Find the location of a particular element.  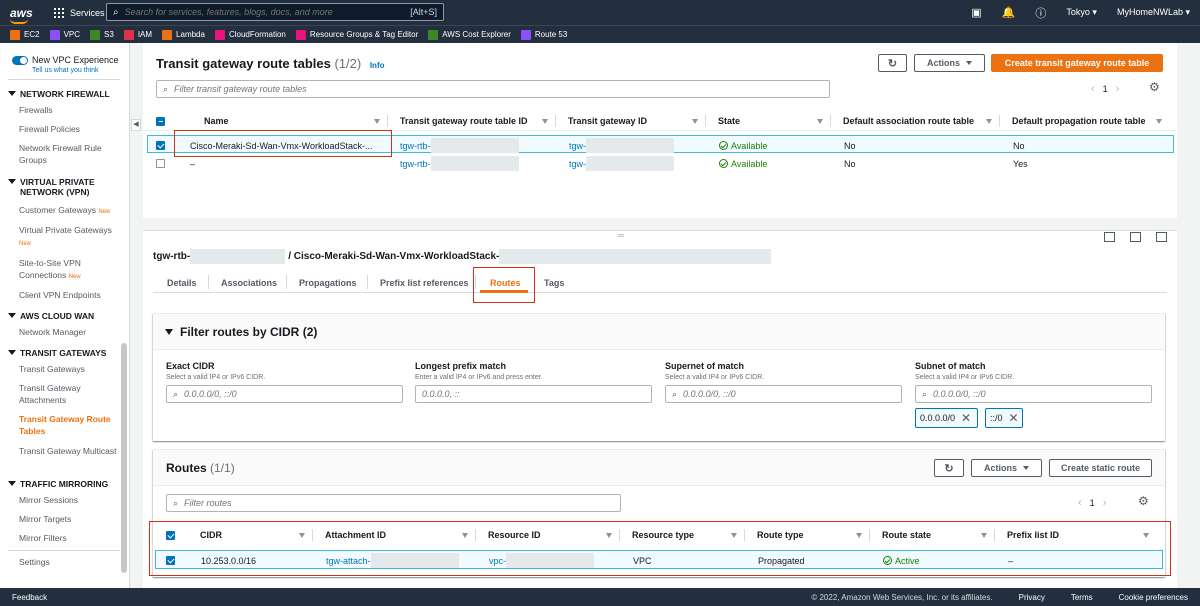

favorite-route53: Route 53 is located at coordinates (543, 34).